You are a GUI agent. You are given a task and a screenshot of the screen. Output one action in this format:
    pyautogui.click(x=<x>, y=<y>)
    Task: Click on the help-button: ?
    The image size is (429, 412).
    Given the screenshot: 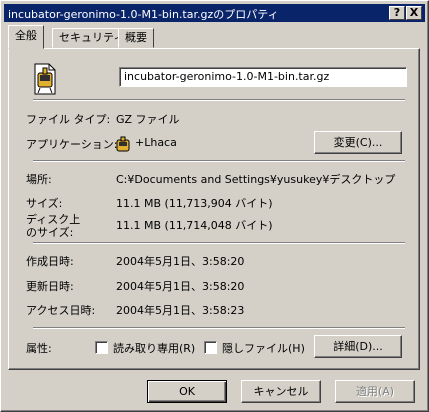 What is the action you would take?
    pyautogui.click(x=397, y=13)
    